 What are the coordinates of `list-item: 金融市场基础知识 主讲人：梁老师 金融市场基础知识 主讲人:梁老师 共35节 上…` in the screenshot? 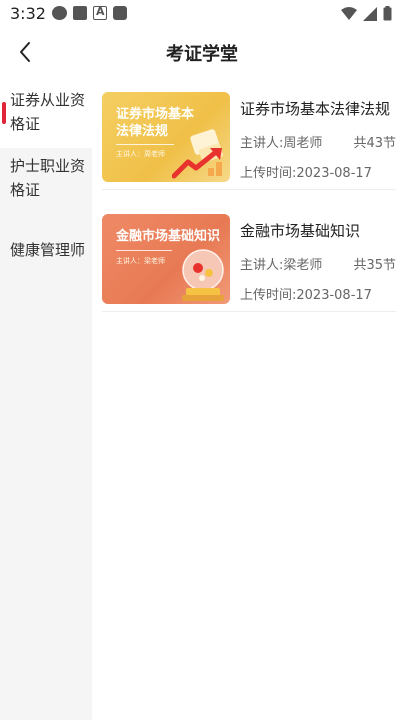 It's located at (249, 257).